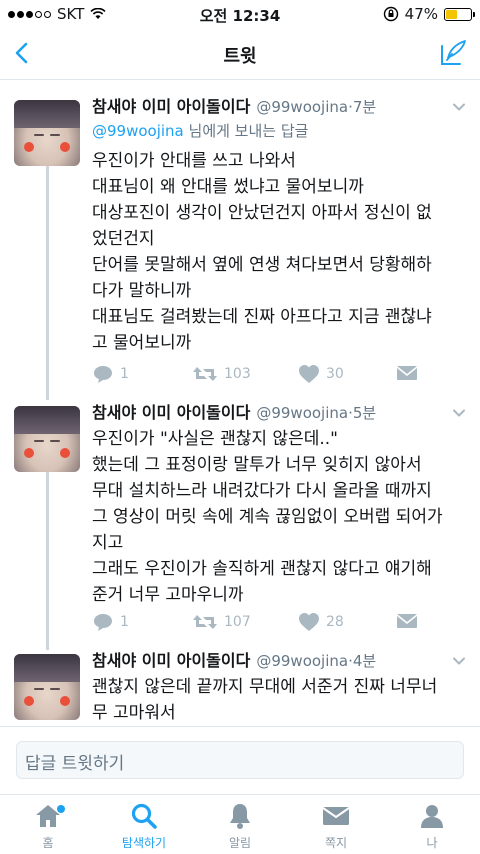  I want to click on tweet-text-line: 고 물어보니까, so click(142, 343).